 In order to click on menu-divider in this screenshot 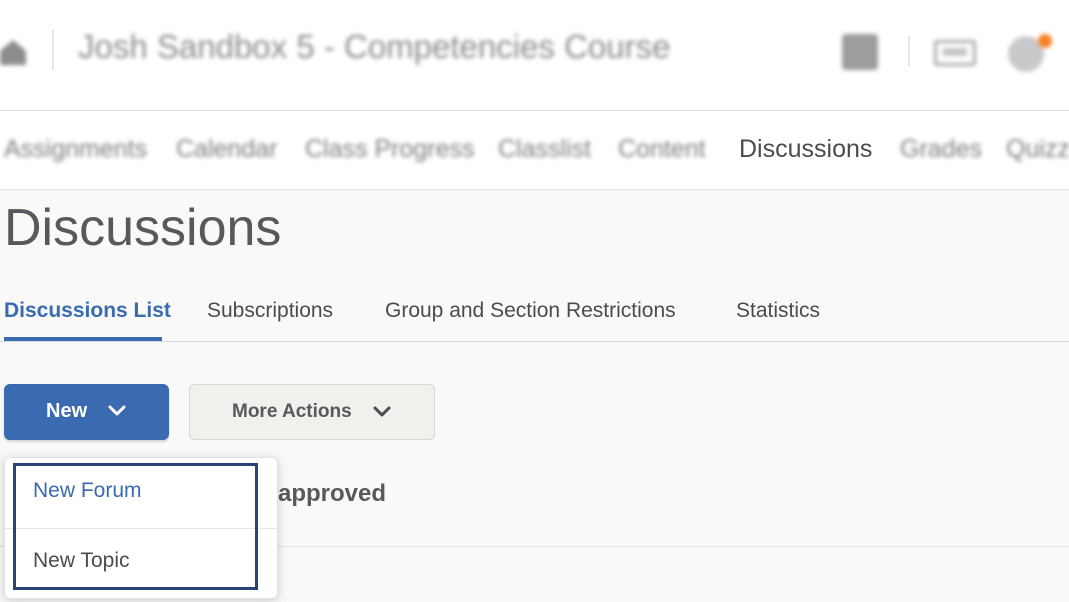, I will do `click(141, 528)`.